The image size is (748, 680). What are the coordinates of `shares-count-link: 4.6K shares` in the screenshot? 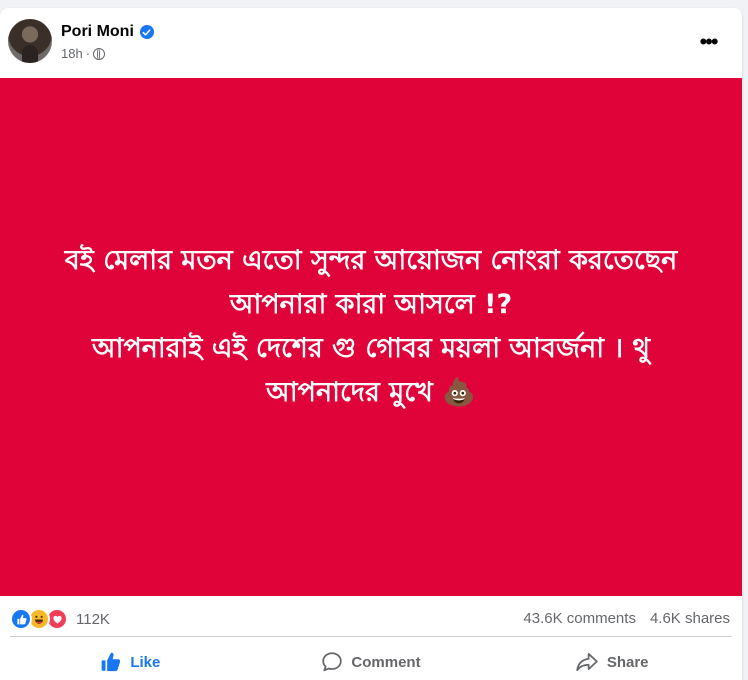 It's located at (690, 618).